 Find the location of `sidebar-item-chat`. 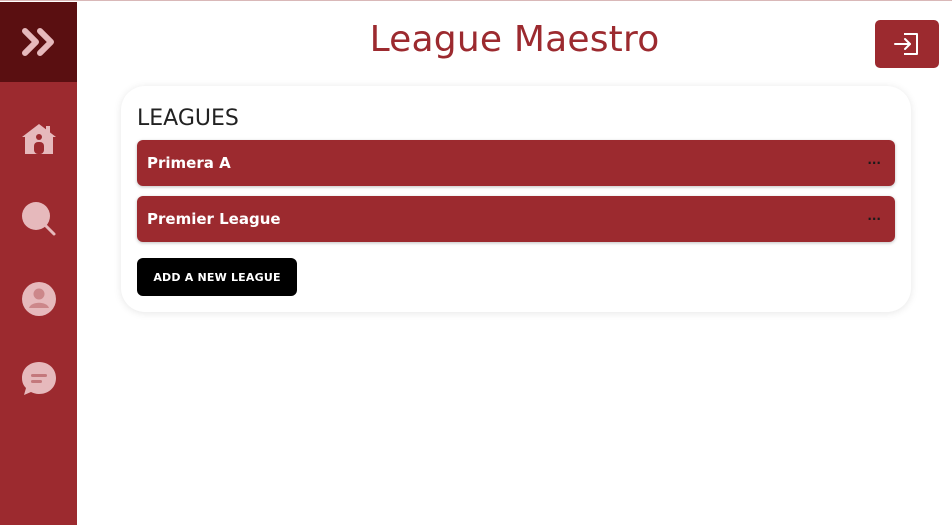

sidebar-item-chat is located at coordinates (38, 379).